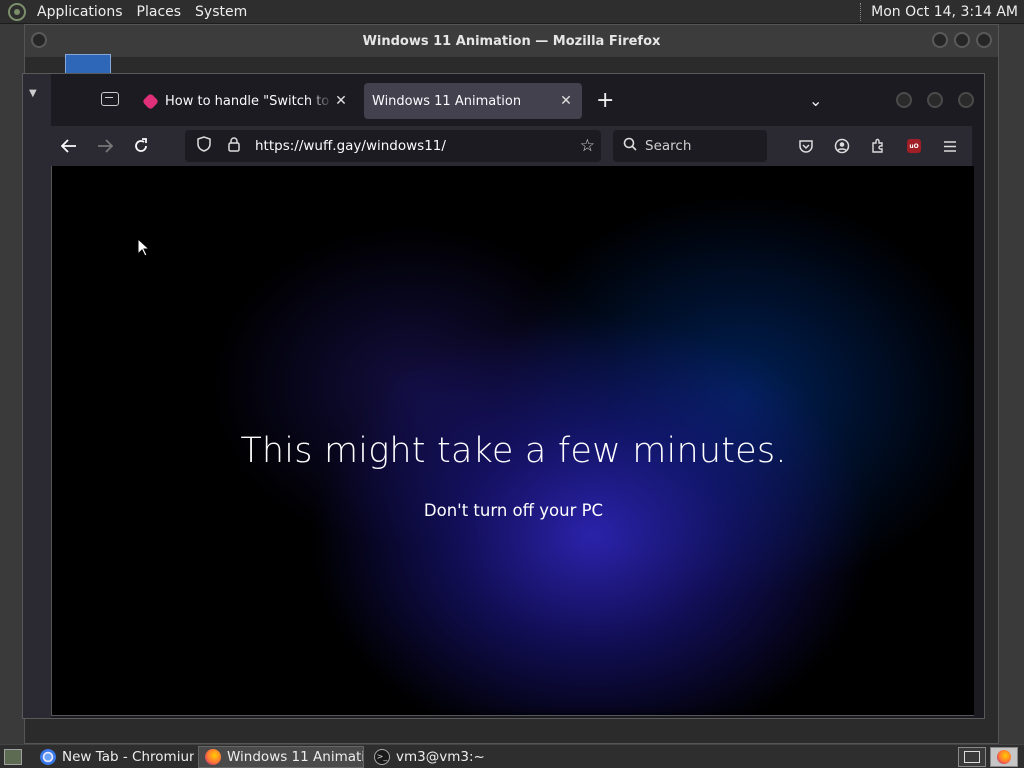 The width and height of the screenshot is (1024, 768). What do you see at coordinates (17, 11) in the screenshot?
I see `distro-logo-icon` at bounding box center [17, 11].